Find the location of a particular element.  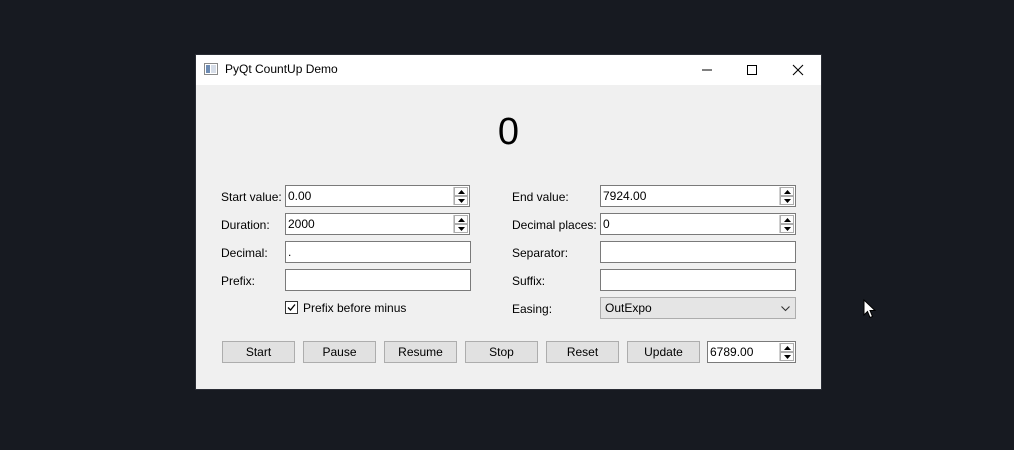

reset-button: Reset is located at coordinates (582, 352).